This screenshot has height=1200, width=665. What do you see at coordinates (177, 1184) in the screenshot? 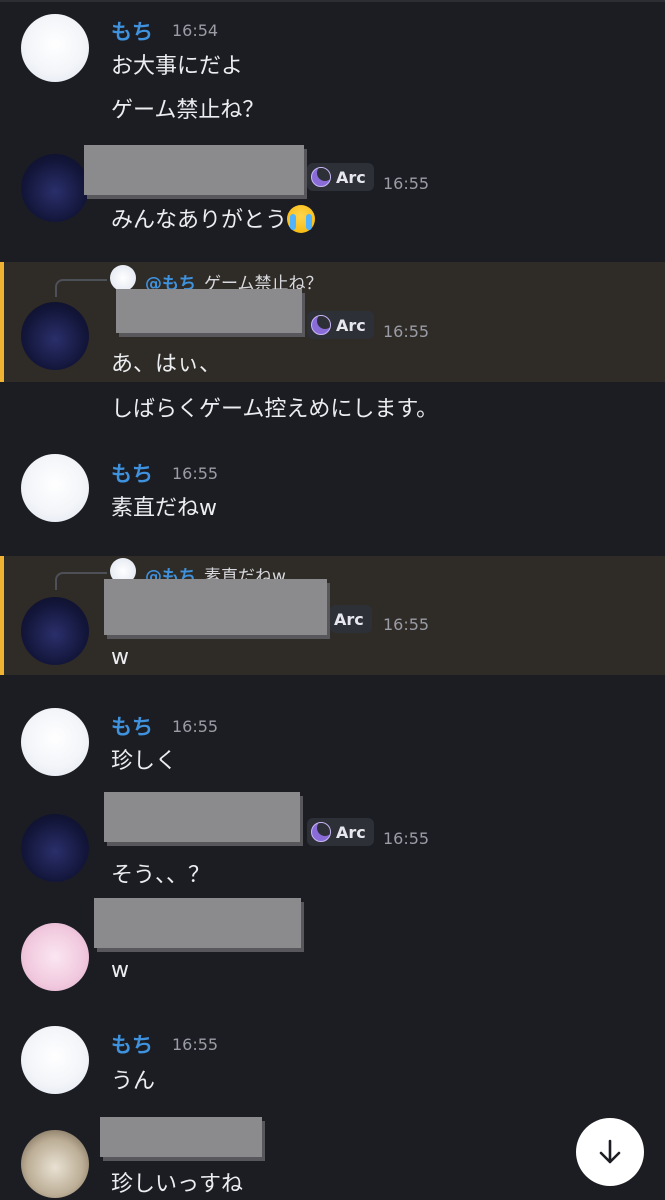
I see `message-text: 珍しいっすね` at bounding box center [177, 1184].